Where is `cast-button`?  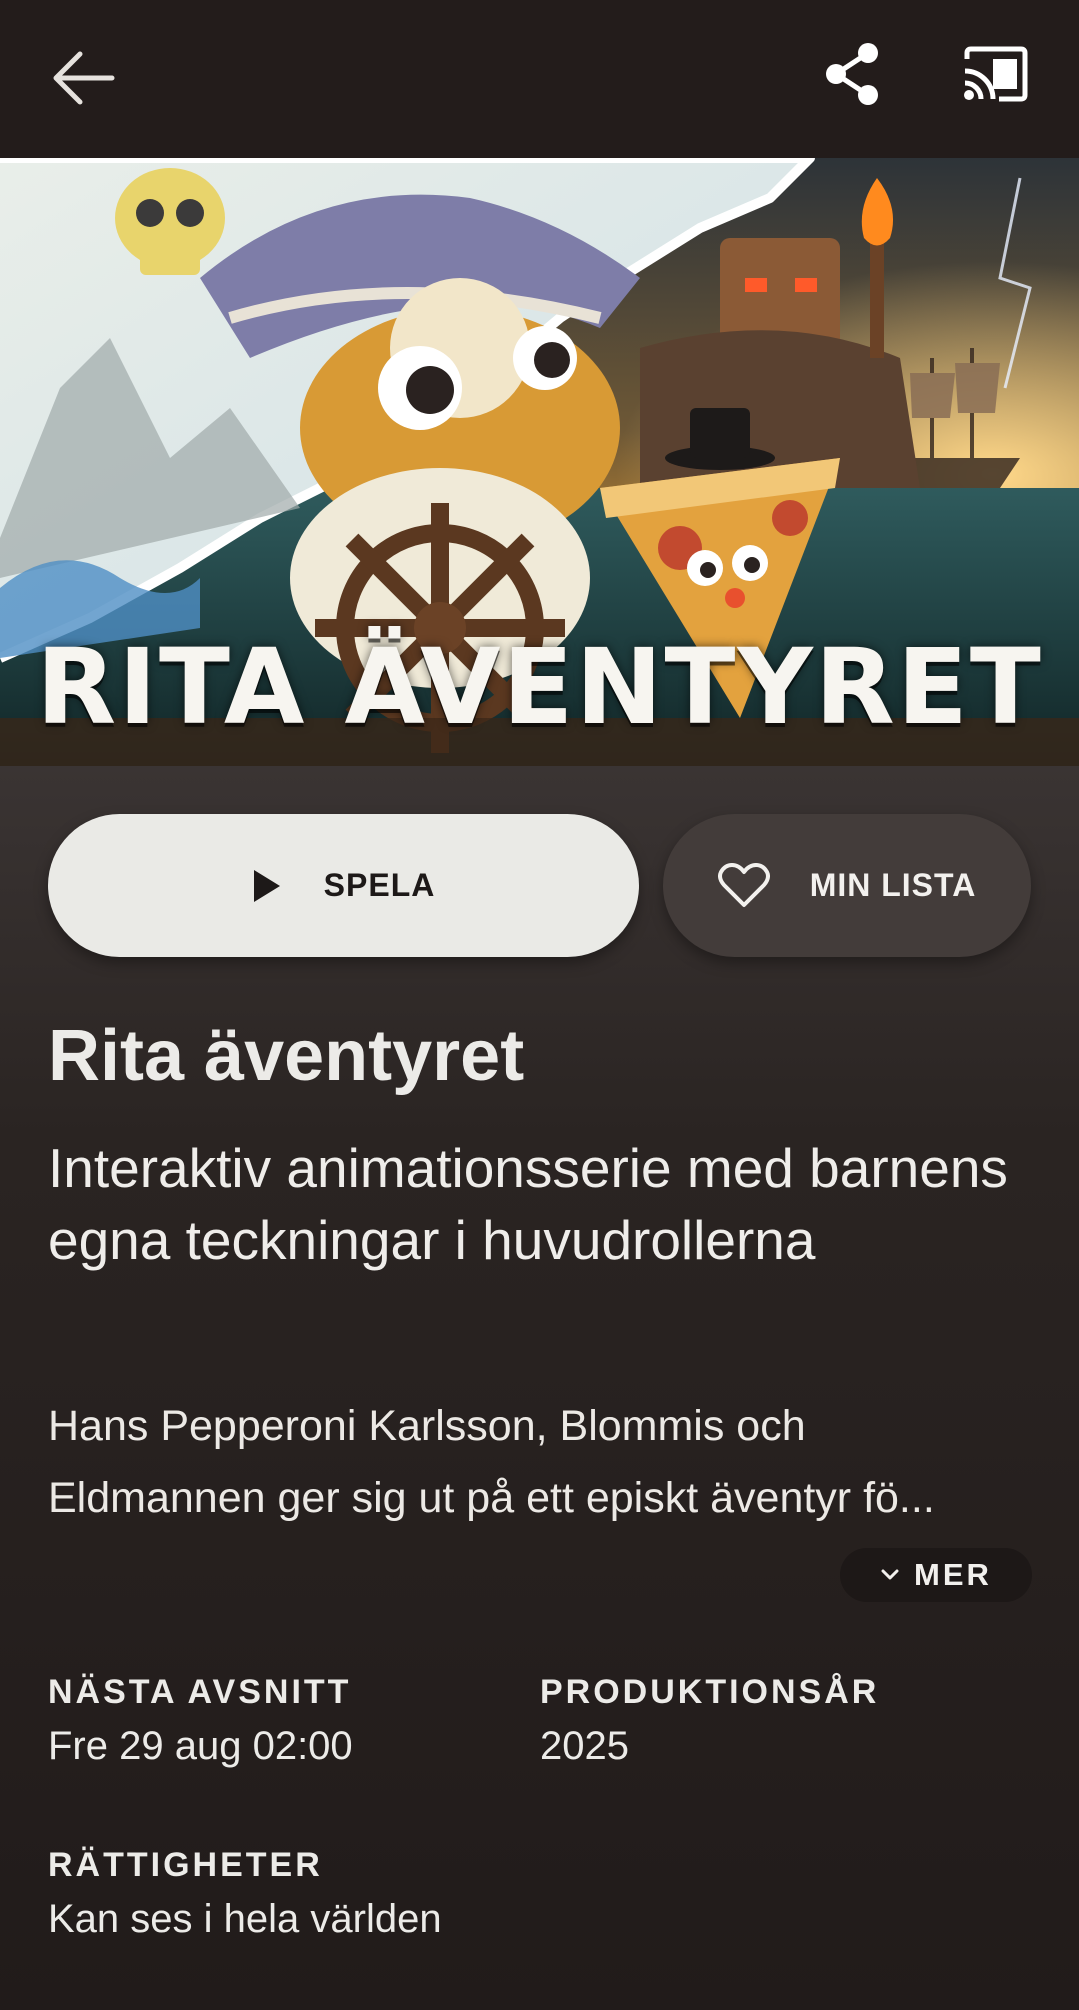
cast-button is located at coordinates (996, 74).